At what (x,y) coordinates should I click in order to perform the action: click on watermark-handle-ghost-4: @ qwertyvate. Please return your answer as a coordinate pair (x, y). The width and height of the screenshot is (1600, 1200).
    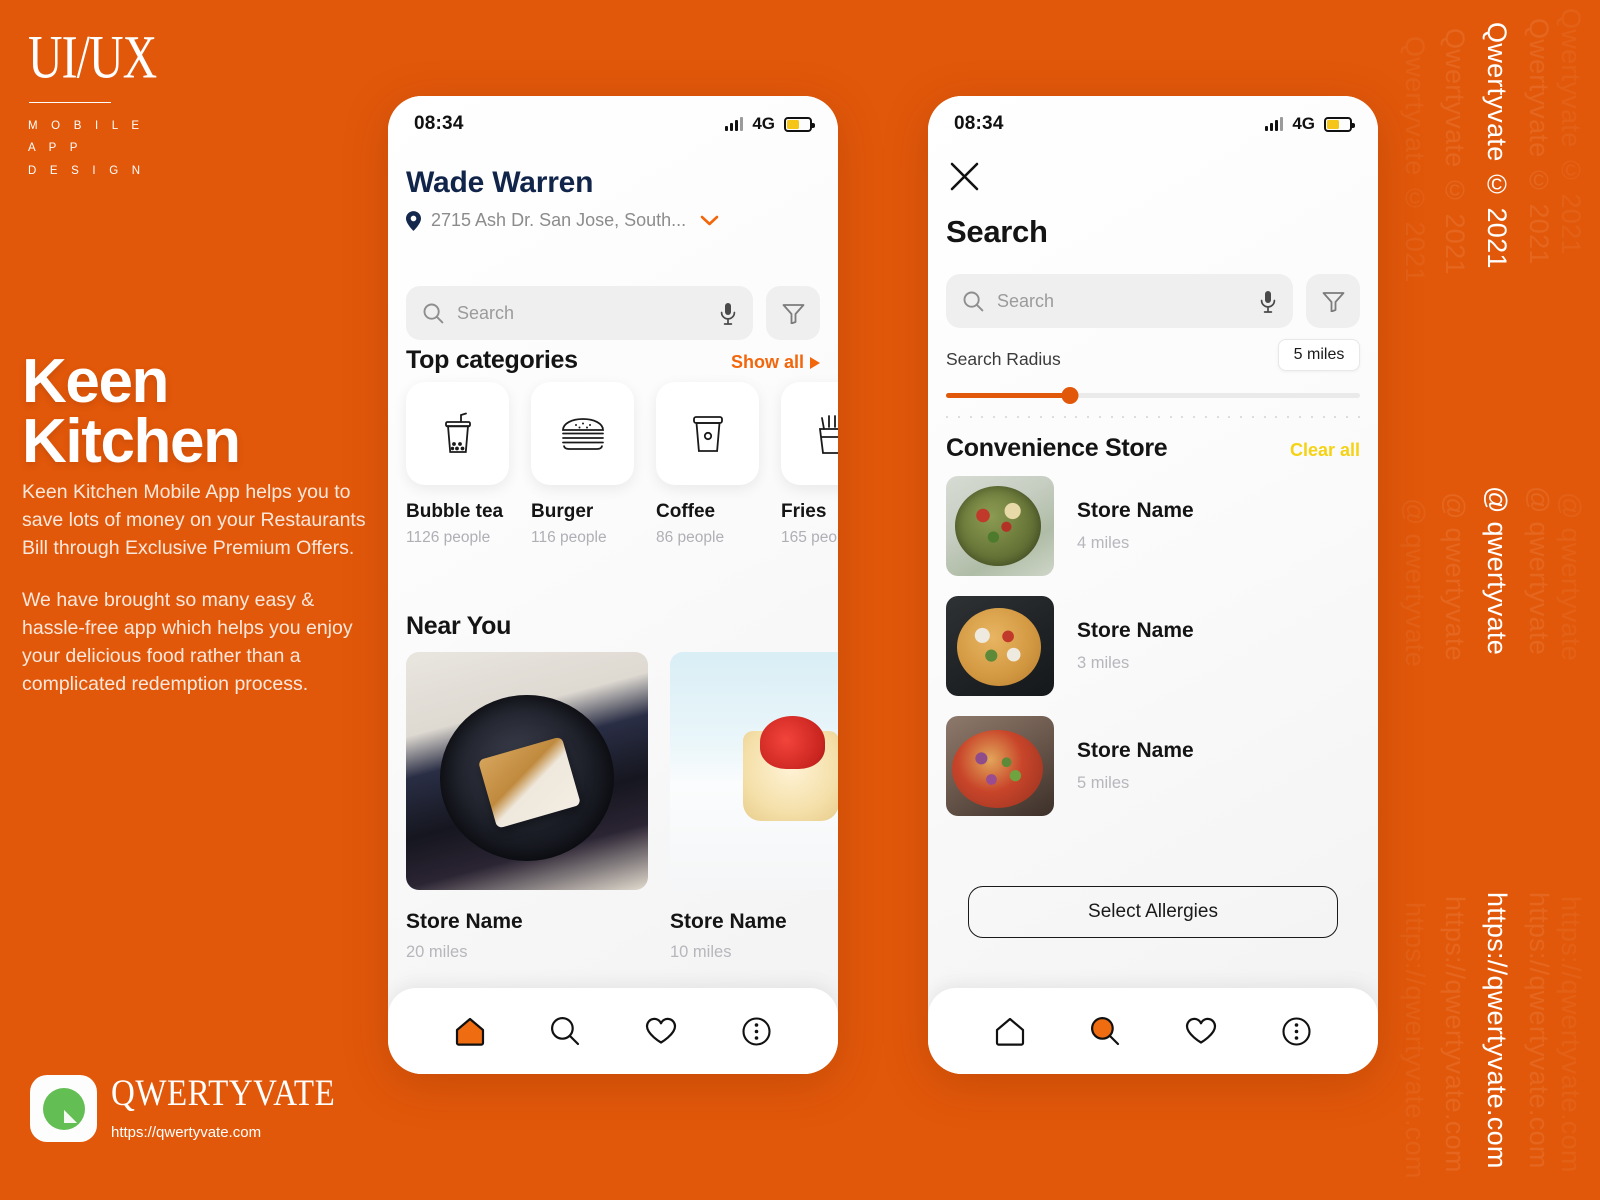
    Looking at the image, I should click on (1415, 583).